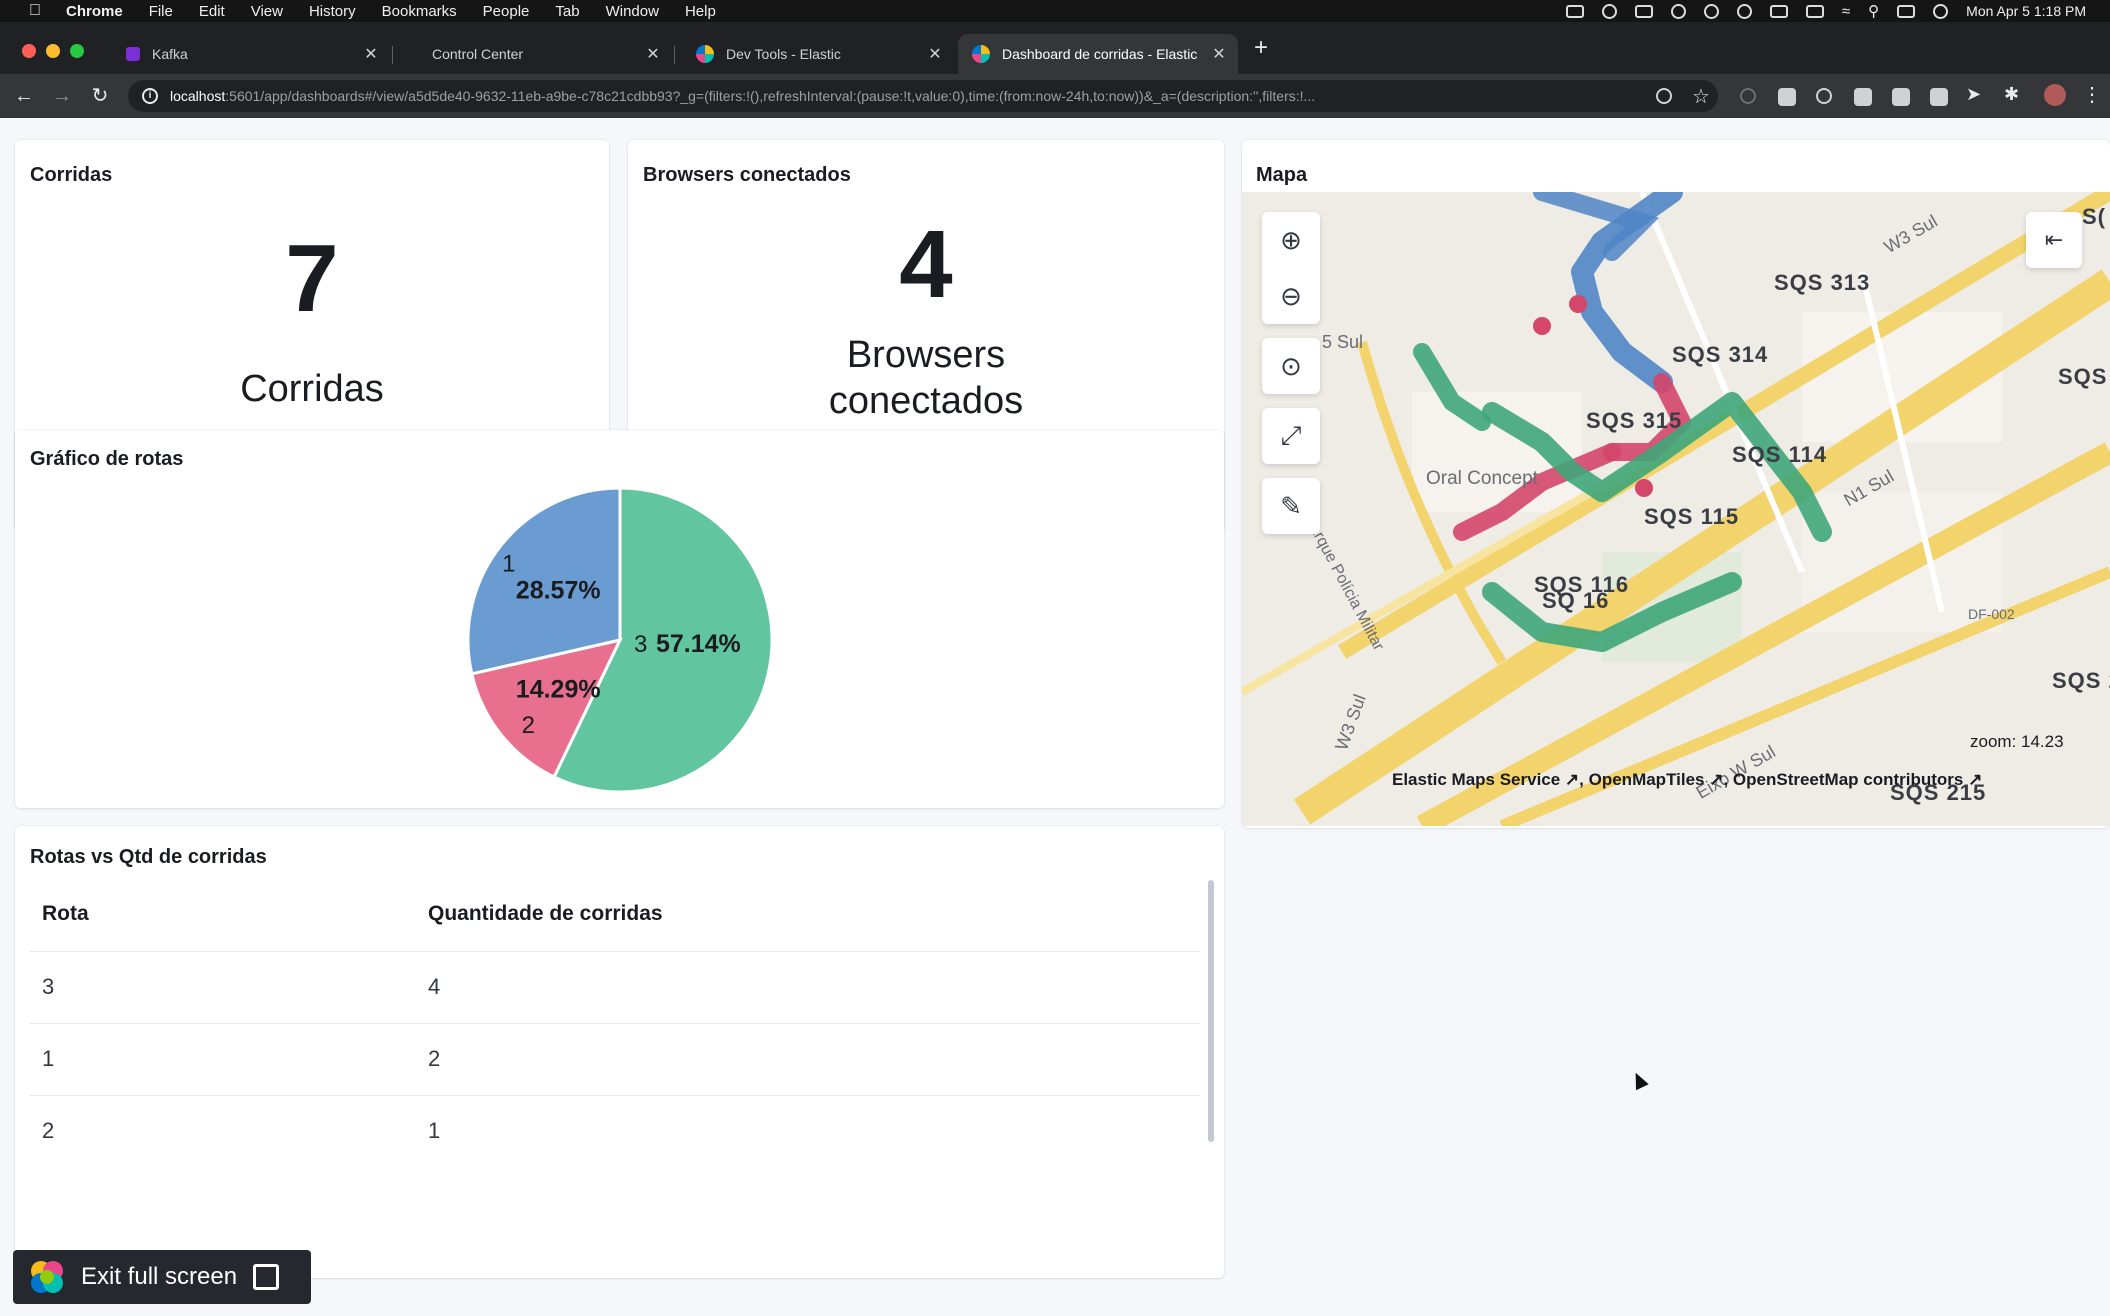 This screenshot has width=2110, height=1316. I want to click on dropbox-icon, so click(1643, 11).